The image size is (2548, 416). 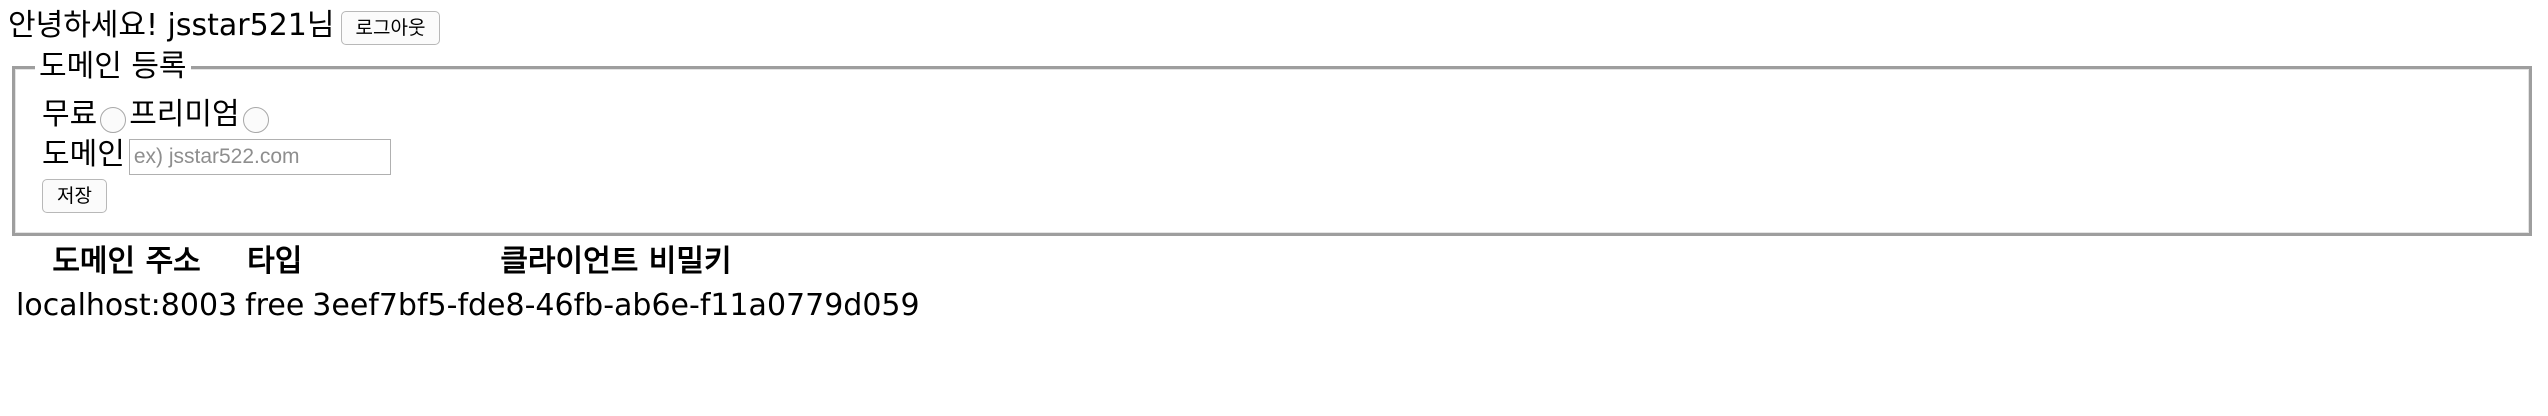 I want to click on cell-type: free, so click(x=275, y=305).